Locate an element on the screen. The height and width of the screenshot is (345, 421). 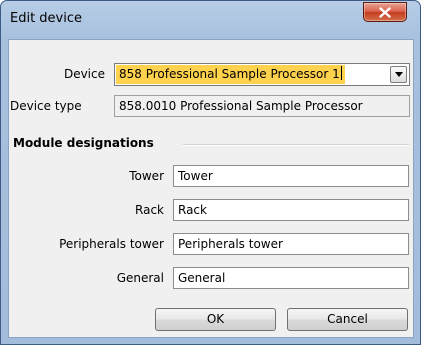
device-type-field: 858.0010 Professional Sample Processor is located at coordinates (262, 106).